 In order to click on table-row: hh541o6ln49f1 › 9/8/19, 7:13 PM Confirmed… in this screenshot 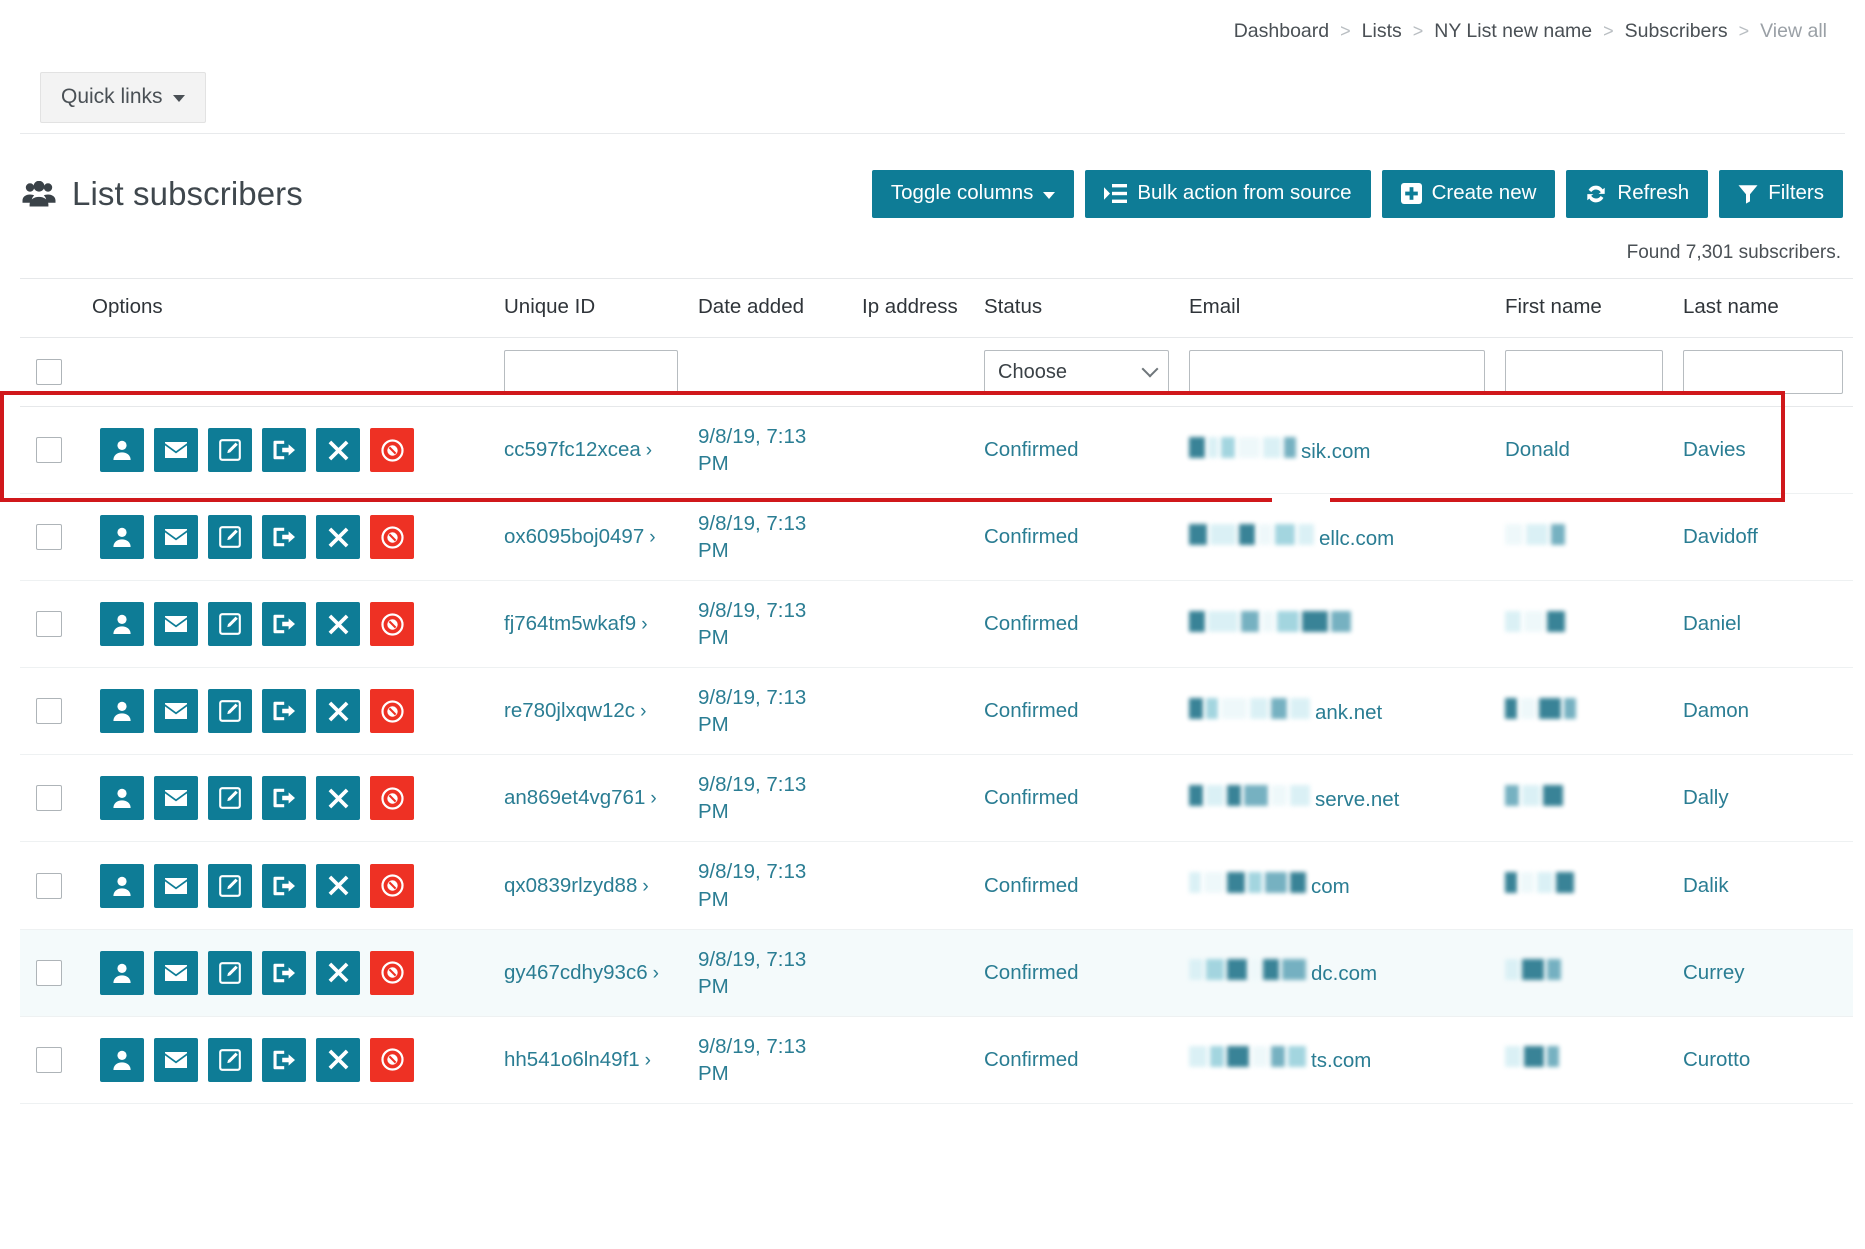, I will do `click(936, 1060)`.